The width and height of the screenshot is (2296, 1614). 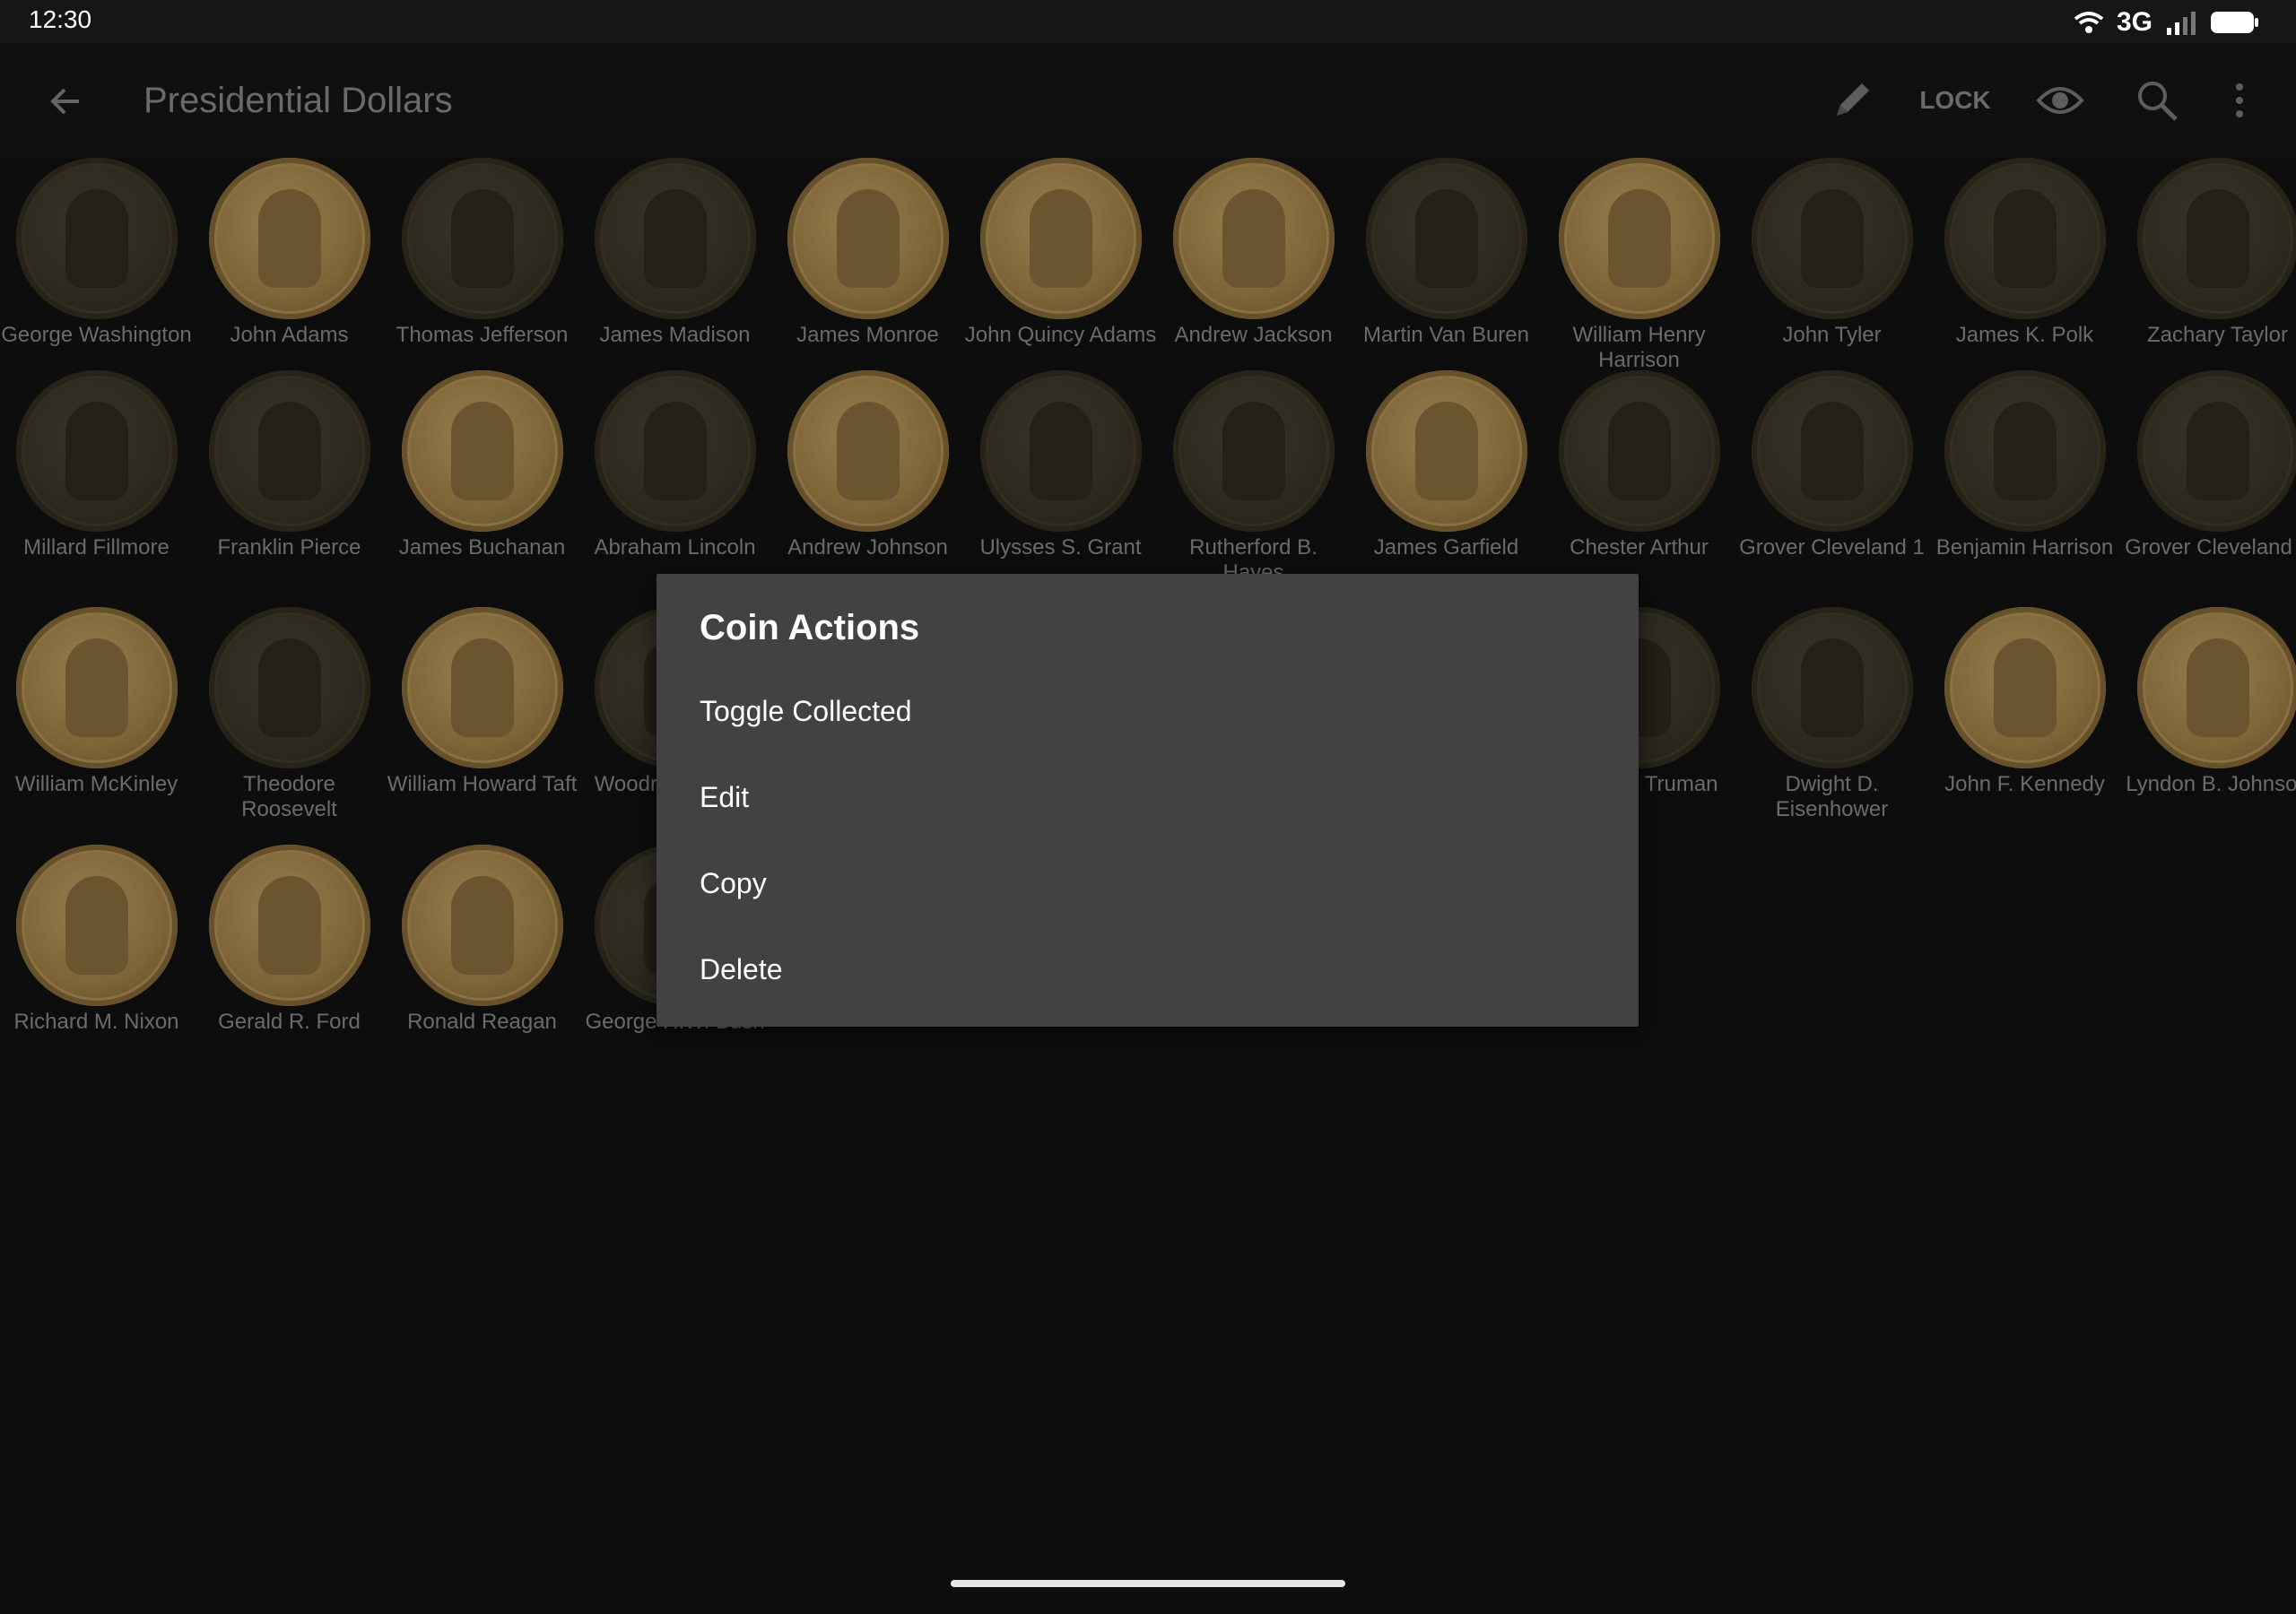 What do you see at coordinates (482, 784) in the screenshot?
I see `coin-label: William Howard Taft` at bounding box center [482, 784].